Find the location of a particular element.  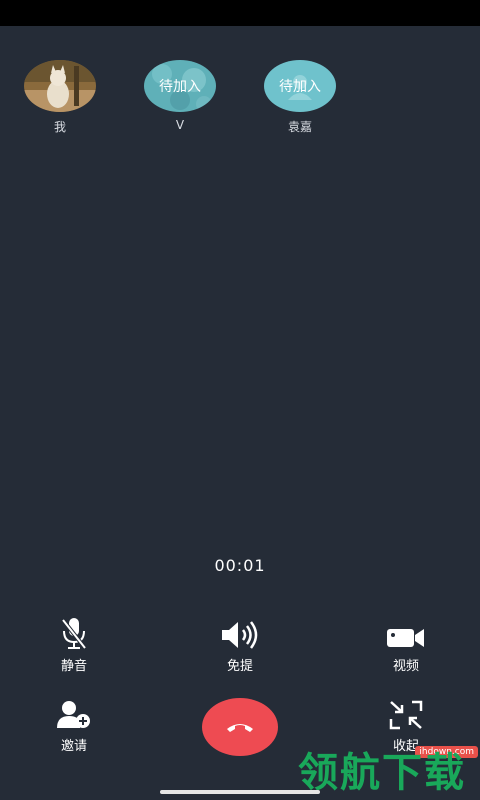

participant-name: V is located at coordinates (180, 125).